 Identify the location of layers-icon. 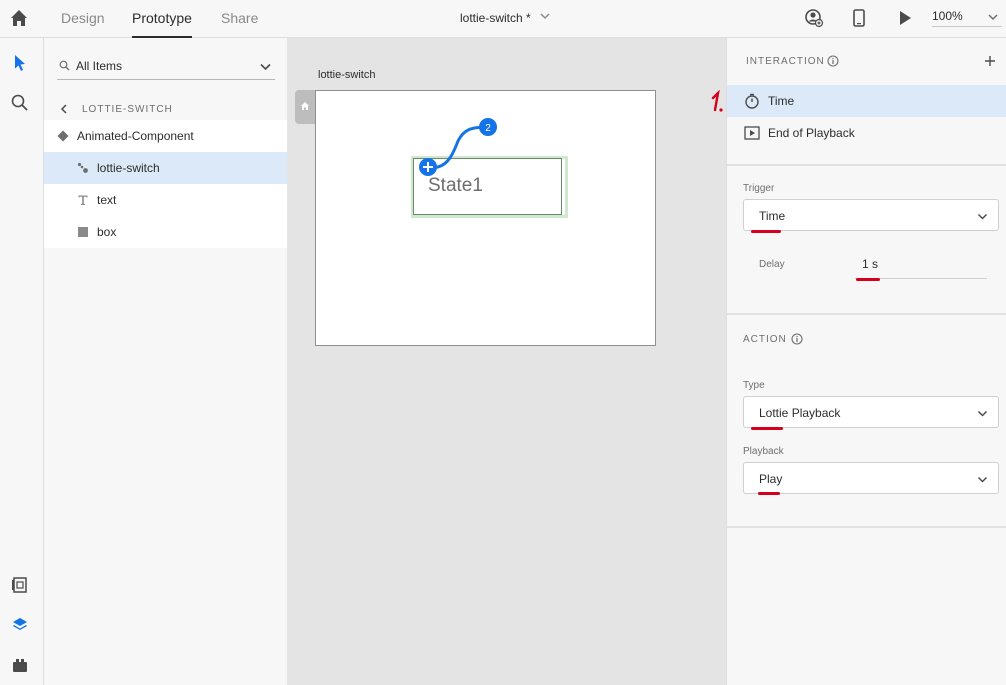
(20, 625).